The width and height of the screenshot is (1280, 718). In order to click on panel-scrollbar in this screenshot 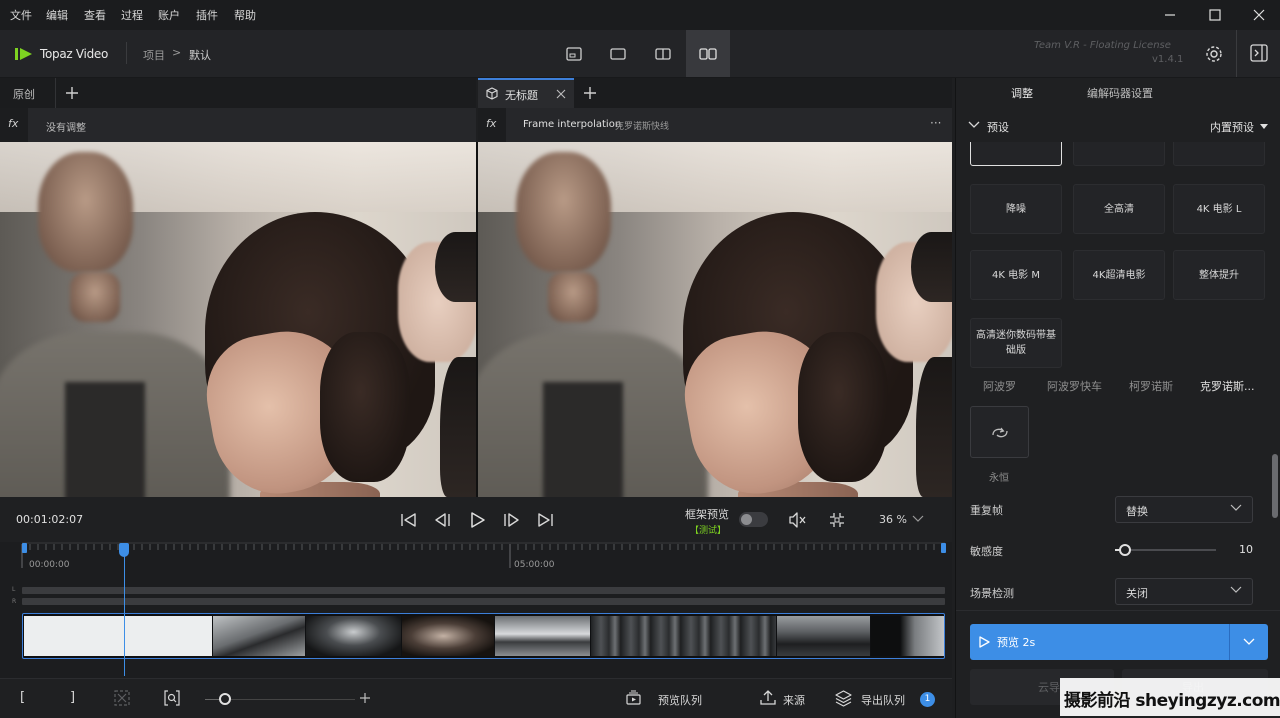, I will do `click(1275, 486)`.